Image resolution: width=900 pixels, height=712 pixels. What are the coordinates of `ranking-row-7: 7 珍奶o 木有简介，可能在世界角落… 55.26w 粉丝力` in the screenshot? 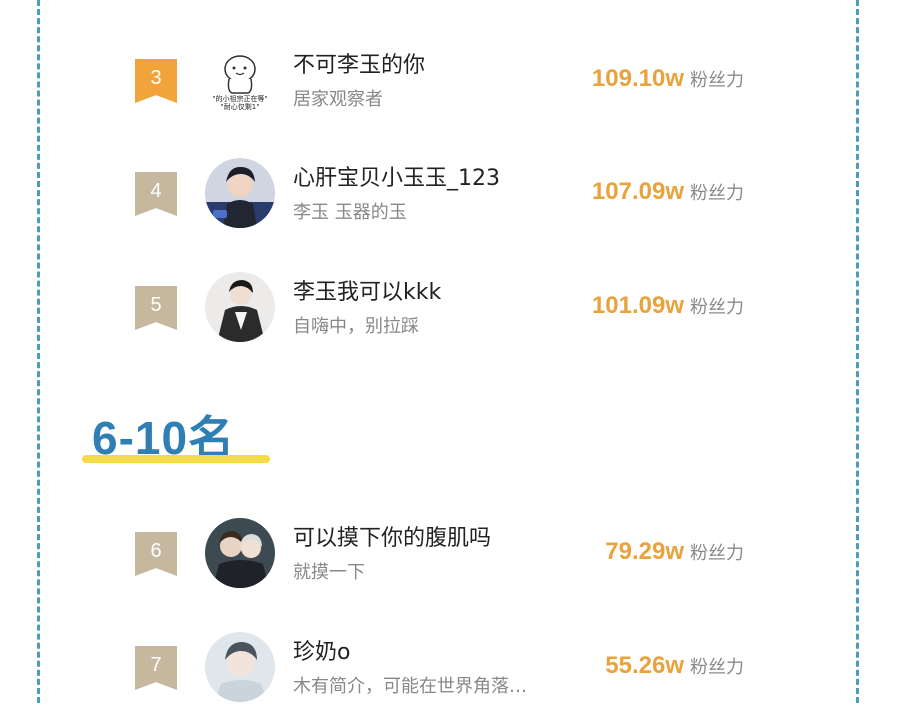 It's located at (450, 672).